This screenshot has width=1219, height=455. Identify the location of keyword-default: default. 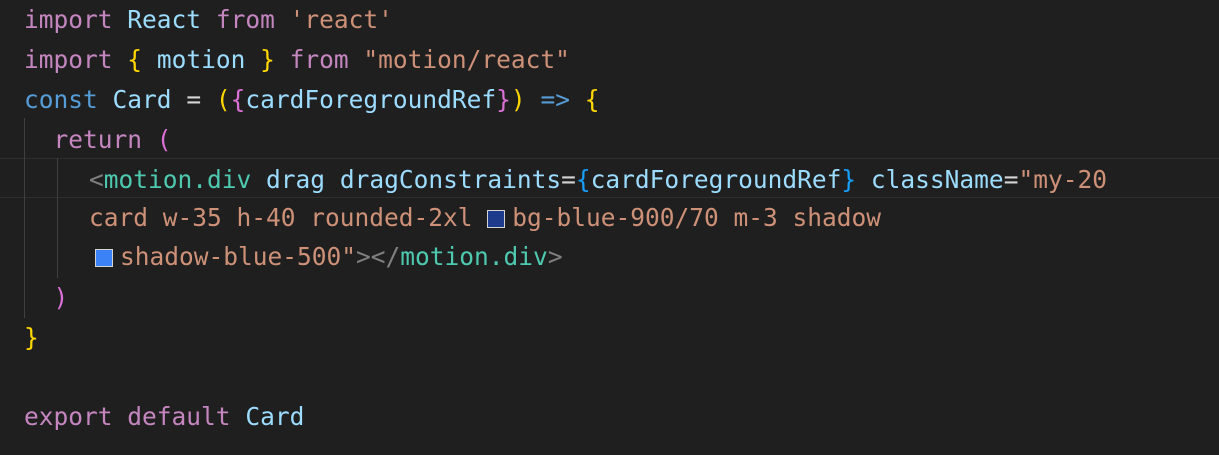
(179, 416).